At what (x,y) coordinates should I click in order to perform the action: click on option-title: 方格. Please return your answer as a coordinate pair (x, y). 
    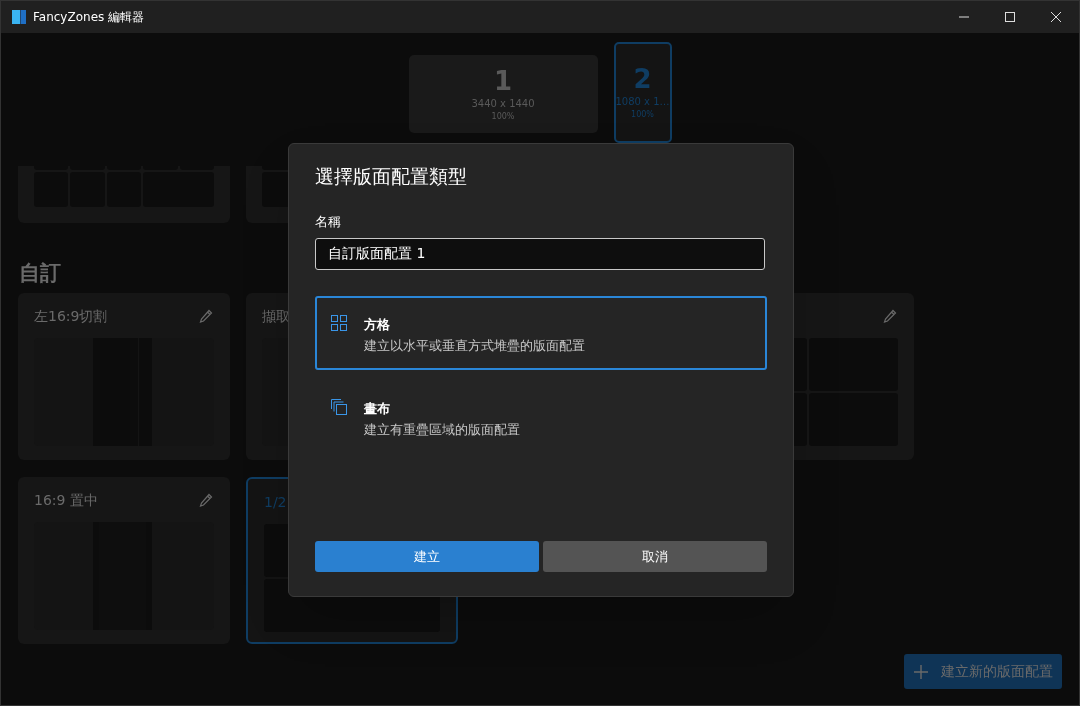
    Looking at the image, I should click on (377, 324).